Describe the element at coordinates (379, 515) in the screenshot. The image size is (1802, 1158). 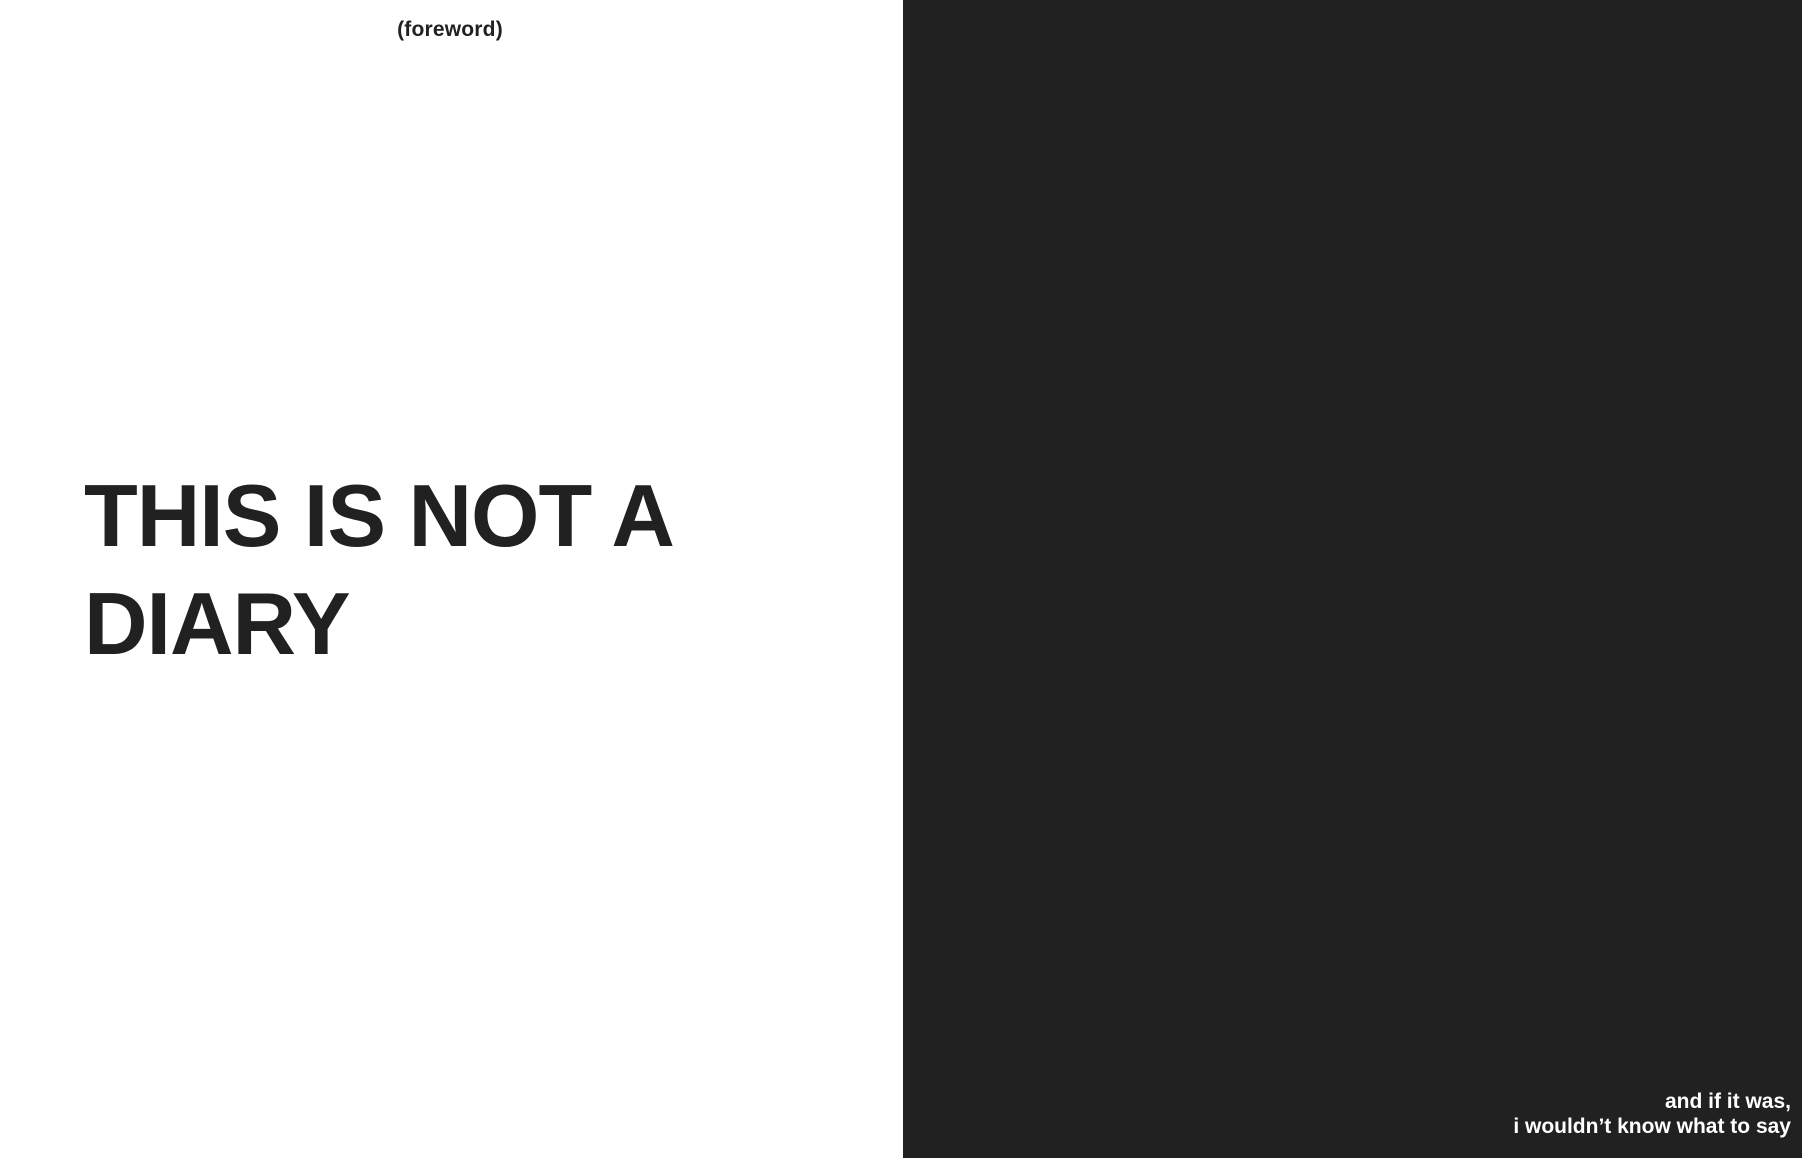
I see `headline-line-1: THIS IS NOT A` at that location.